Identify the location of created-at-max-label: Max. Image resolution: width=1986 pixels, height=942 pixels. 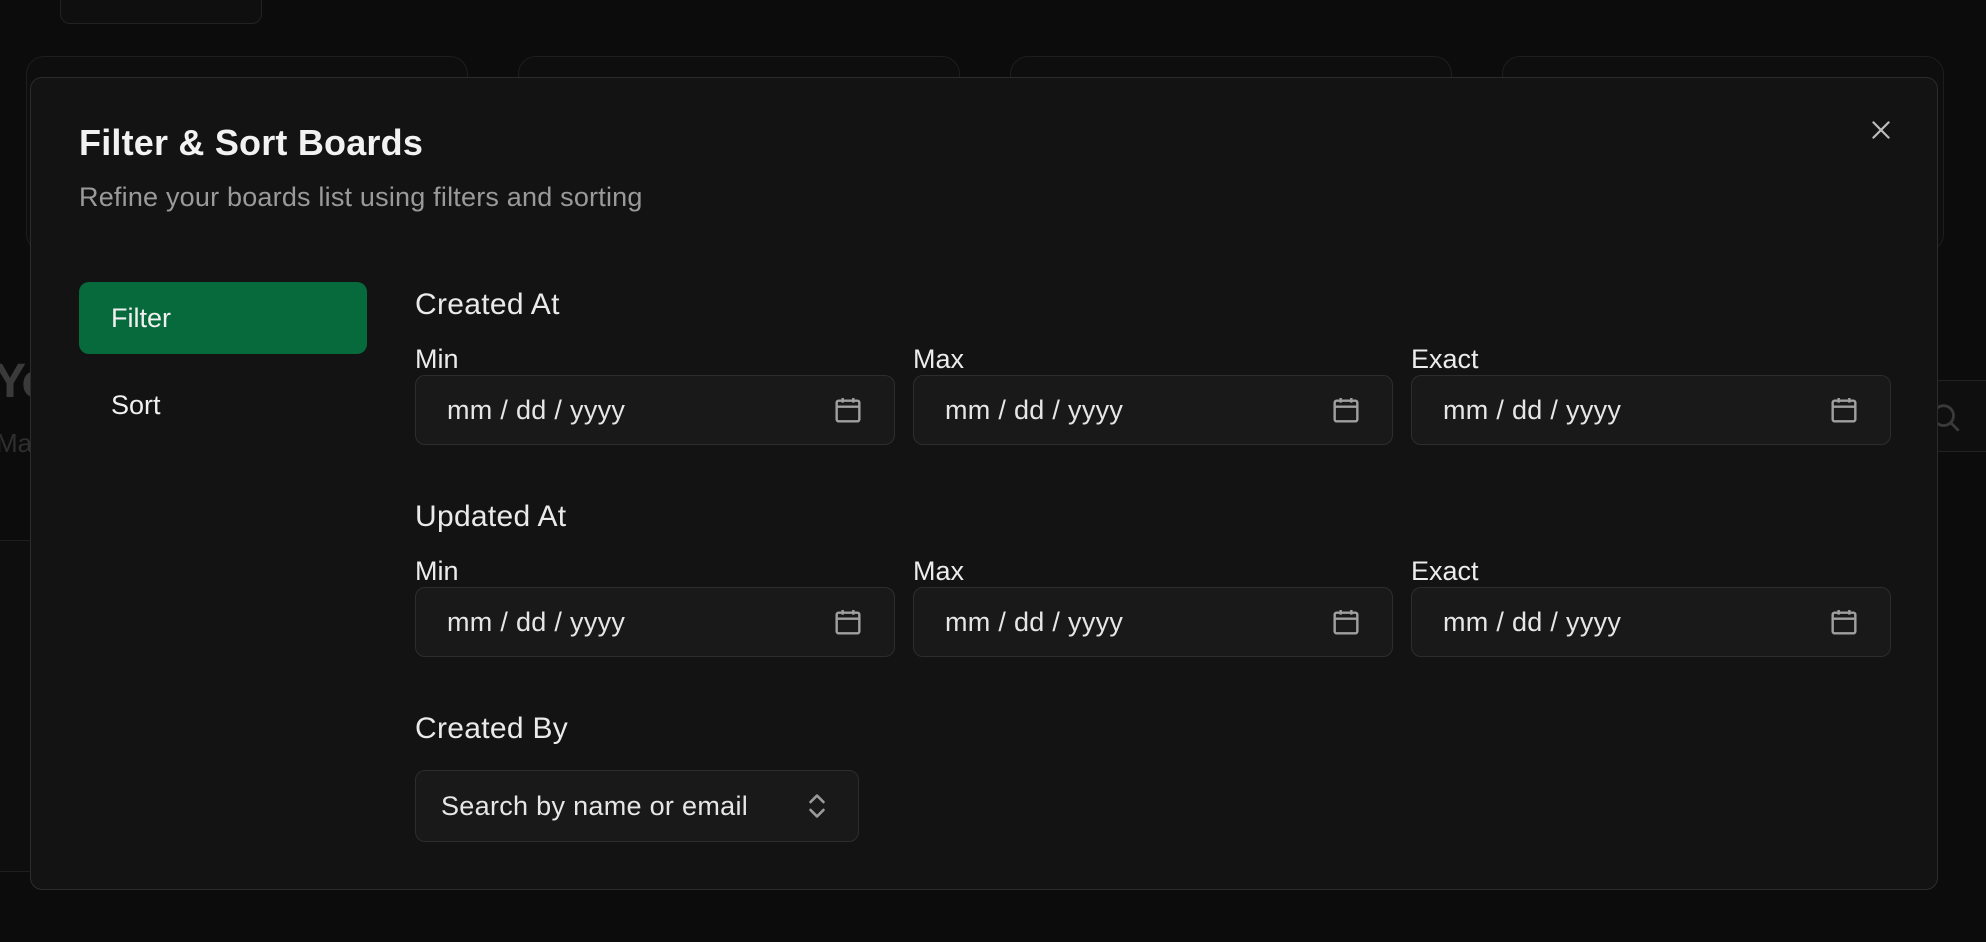
(939, 359).